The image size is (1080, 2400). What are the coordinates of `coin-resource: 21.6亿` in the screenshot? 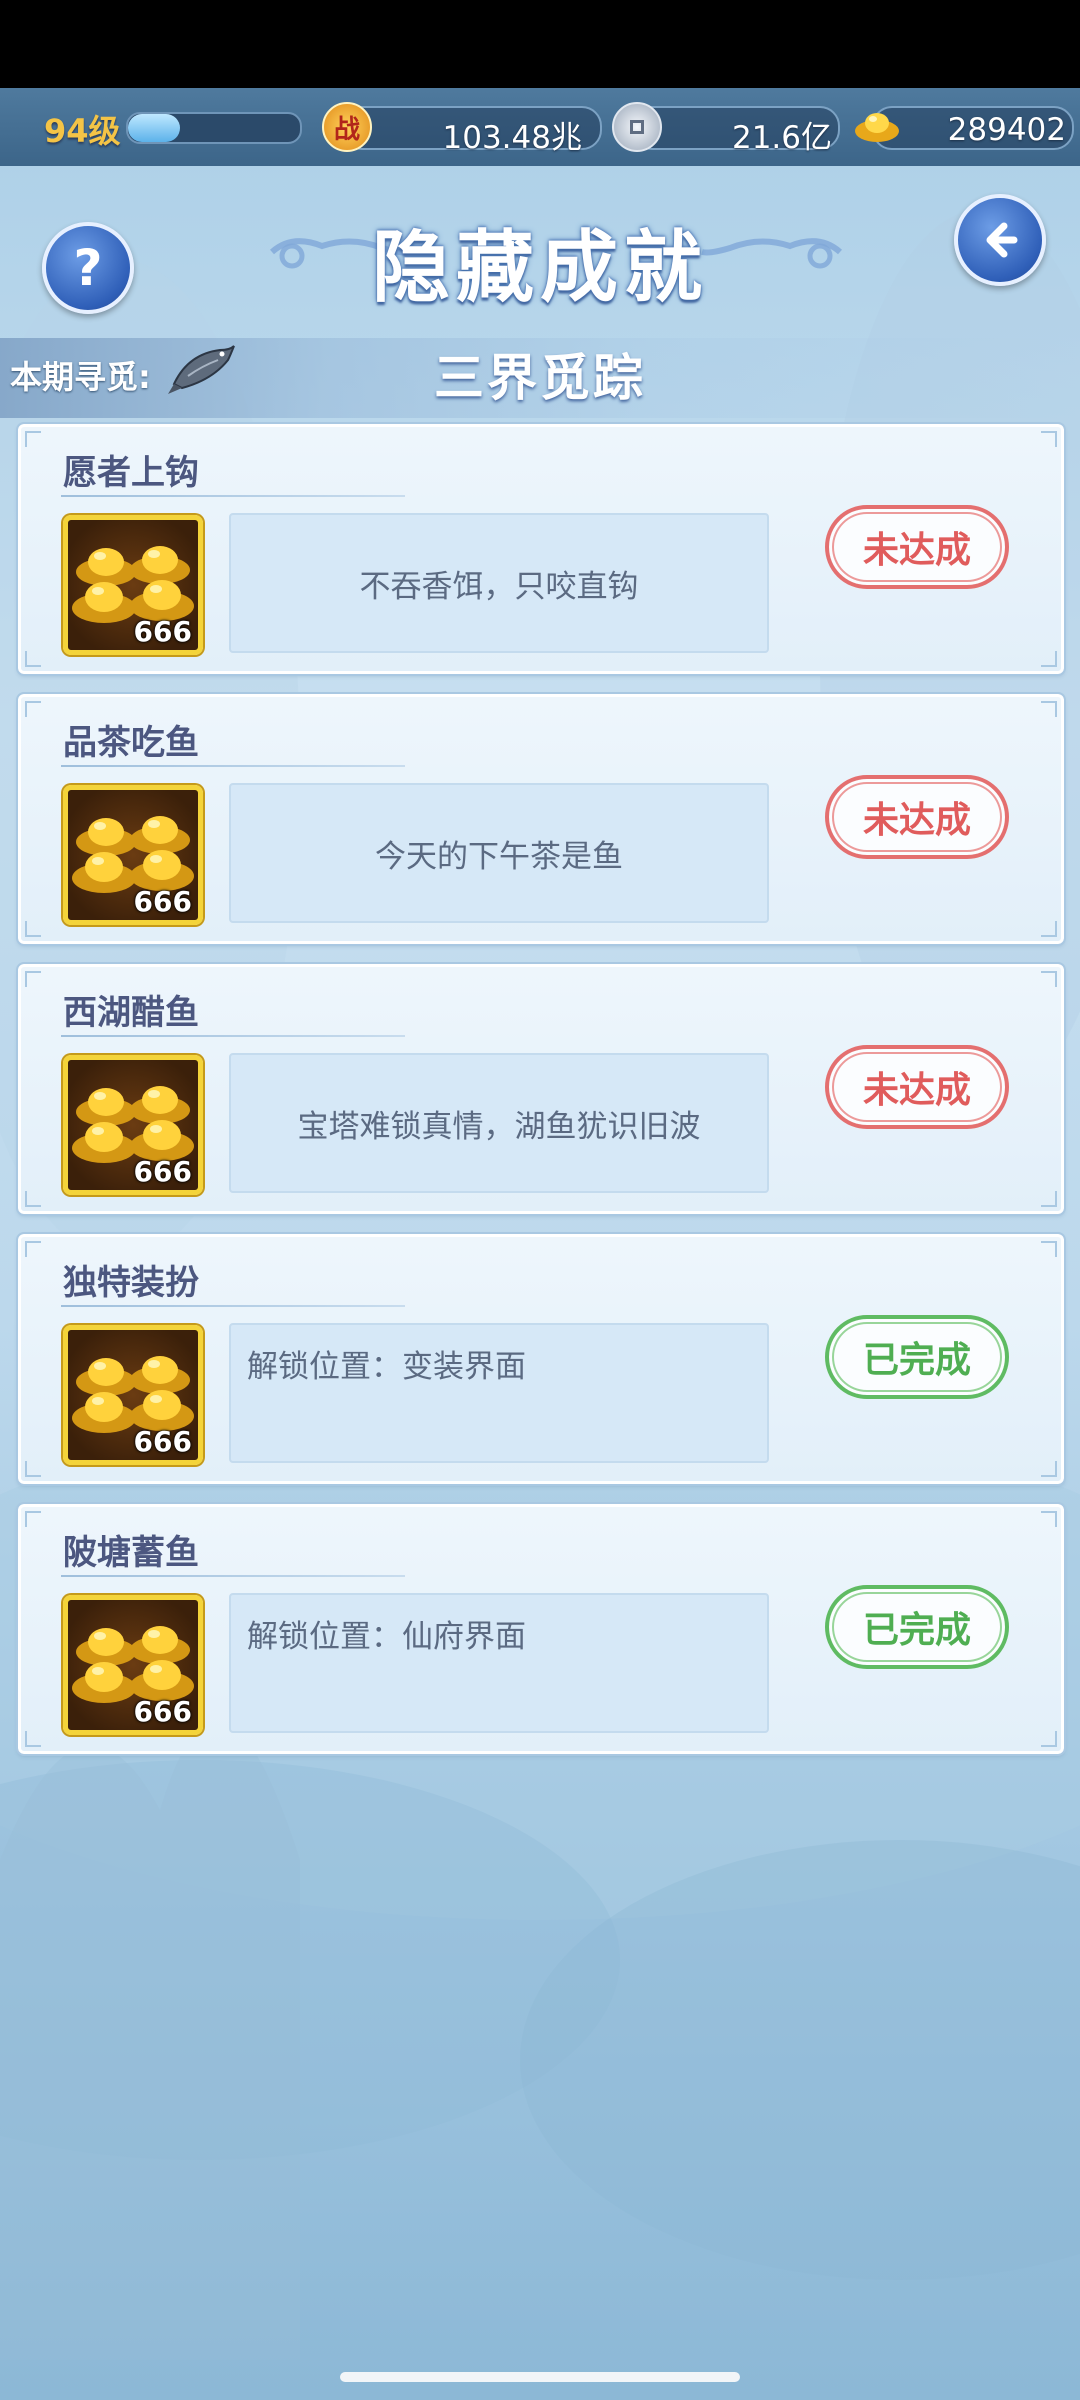 It's located at (726, 129).